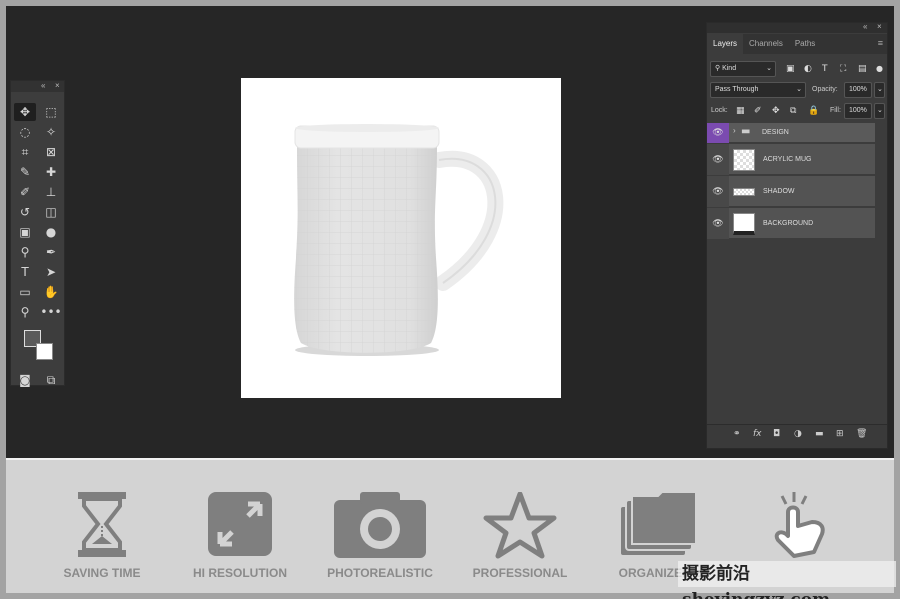 The width and height of the screenshot is (900, 599). Describe the element at coordinates (25, 380) in the screenshot. I see `quick-mask-icon: ◙` at that location.